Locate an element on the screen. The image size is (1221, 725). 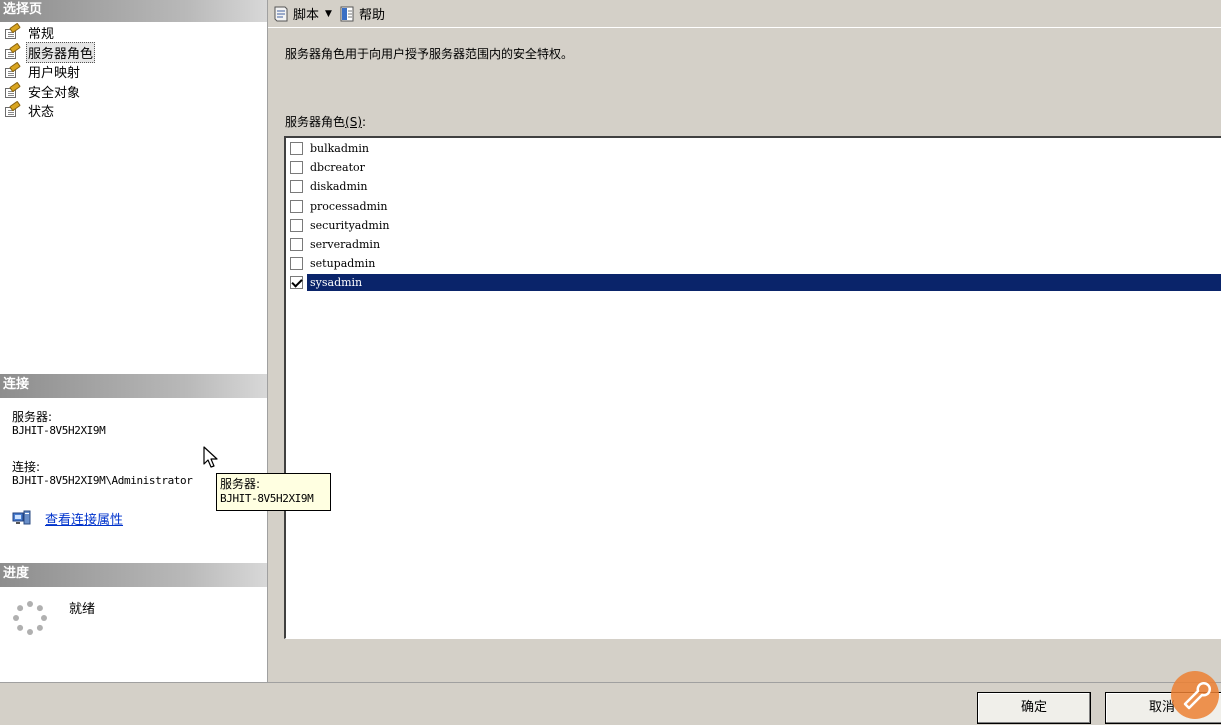
server-tooltip: 服务器: BJHIT-8V5H2XI9M is located at coordinates (273, 492).